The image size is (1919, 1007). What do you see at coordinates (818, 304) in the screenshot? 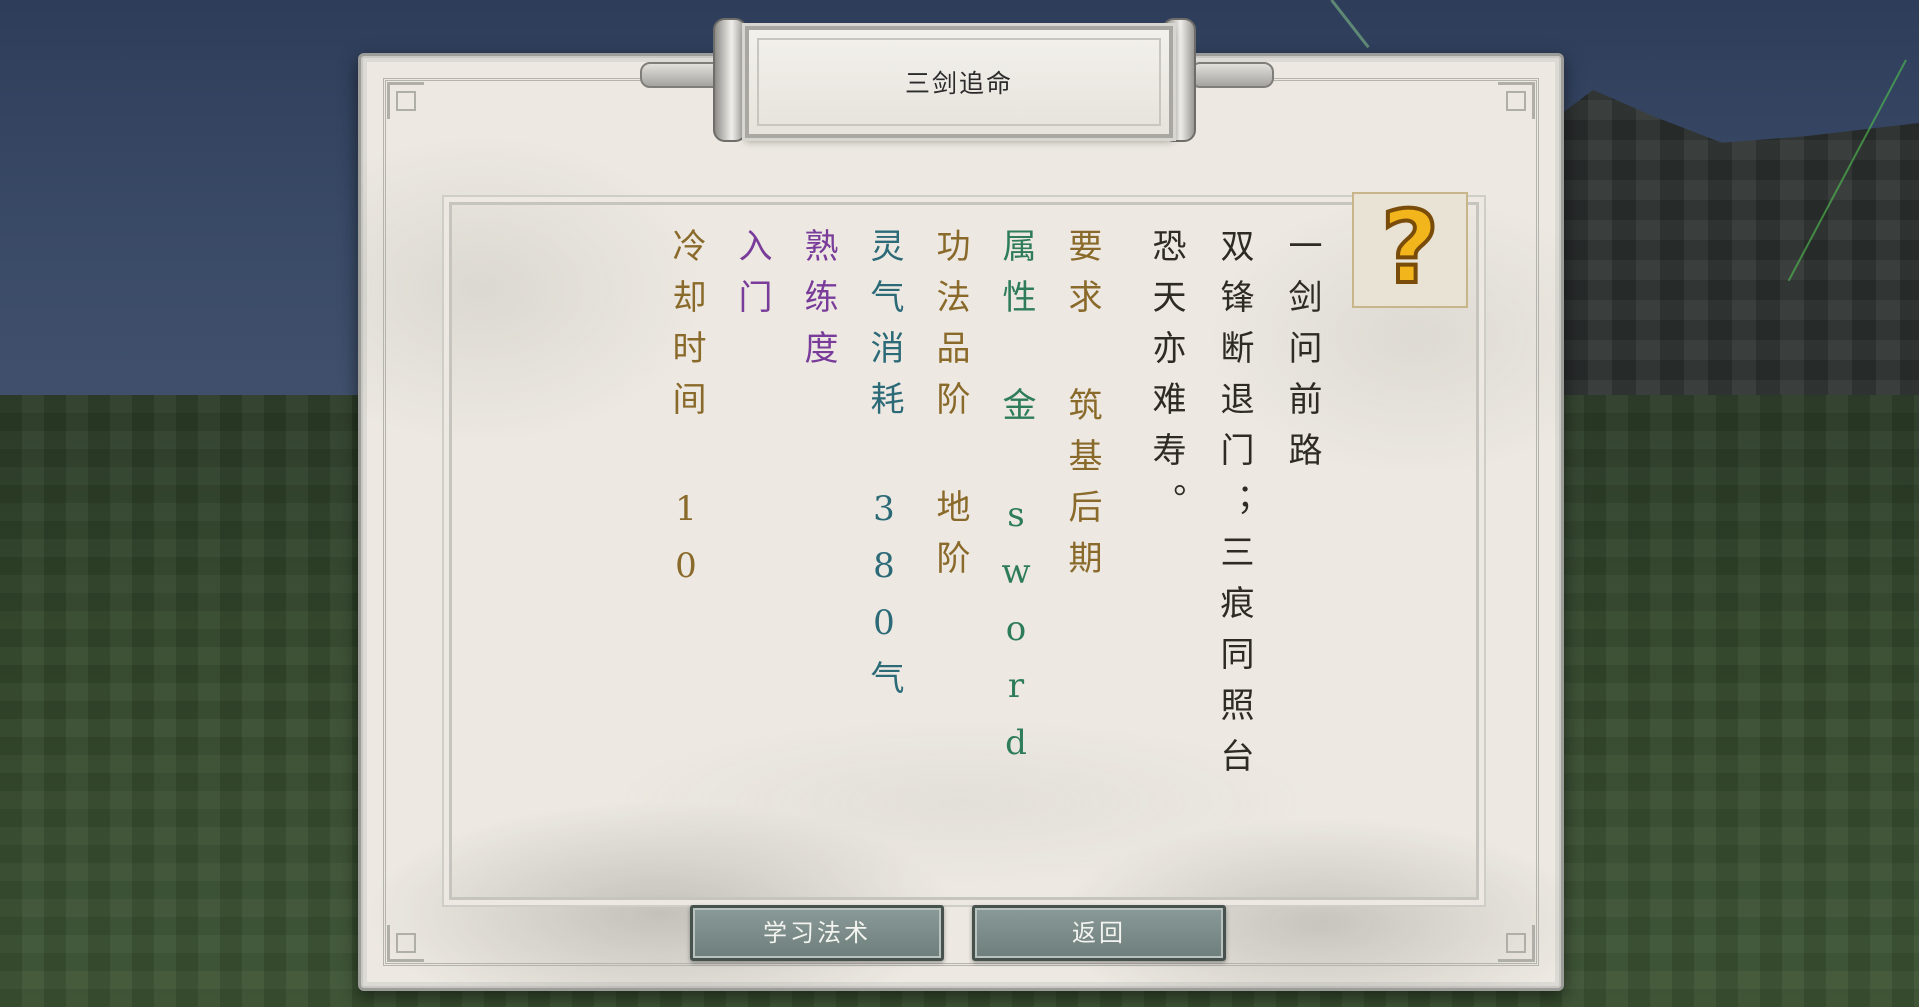
I see `proficiency-label: 熟练度` at bounding box center [818, 304].